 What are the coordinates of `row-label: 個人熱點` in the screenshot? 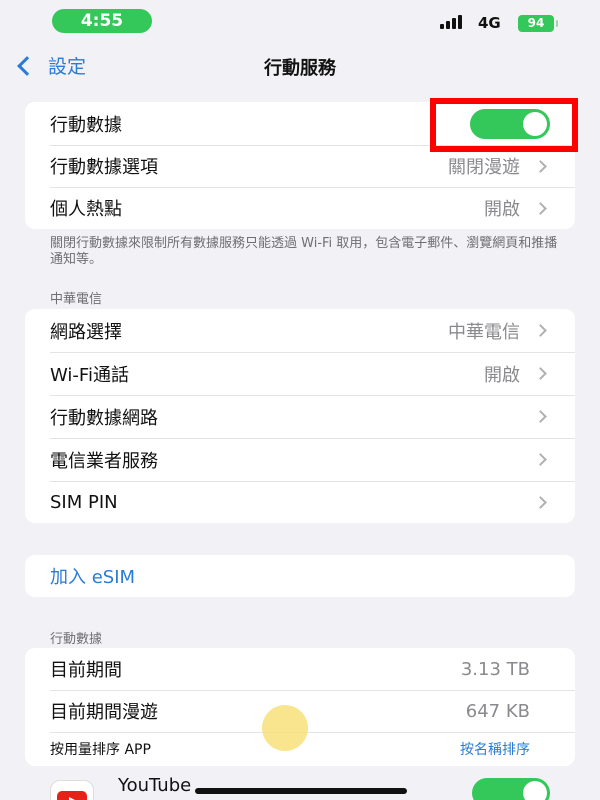 It's located at (86, 209).